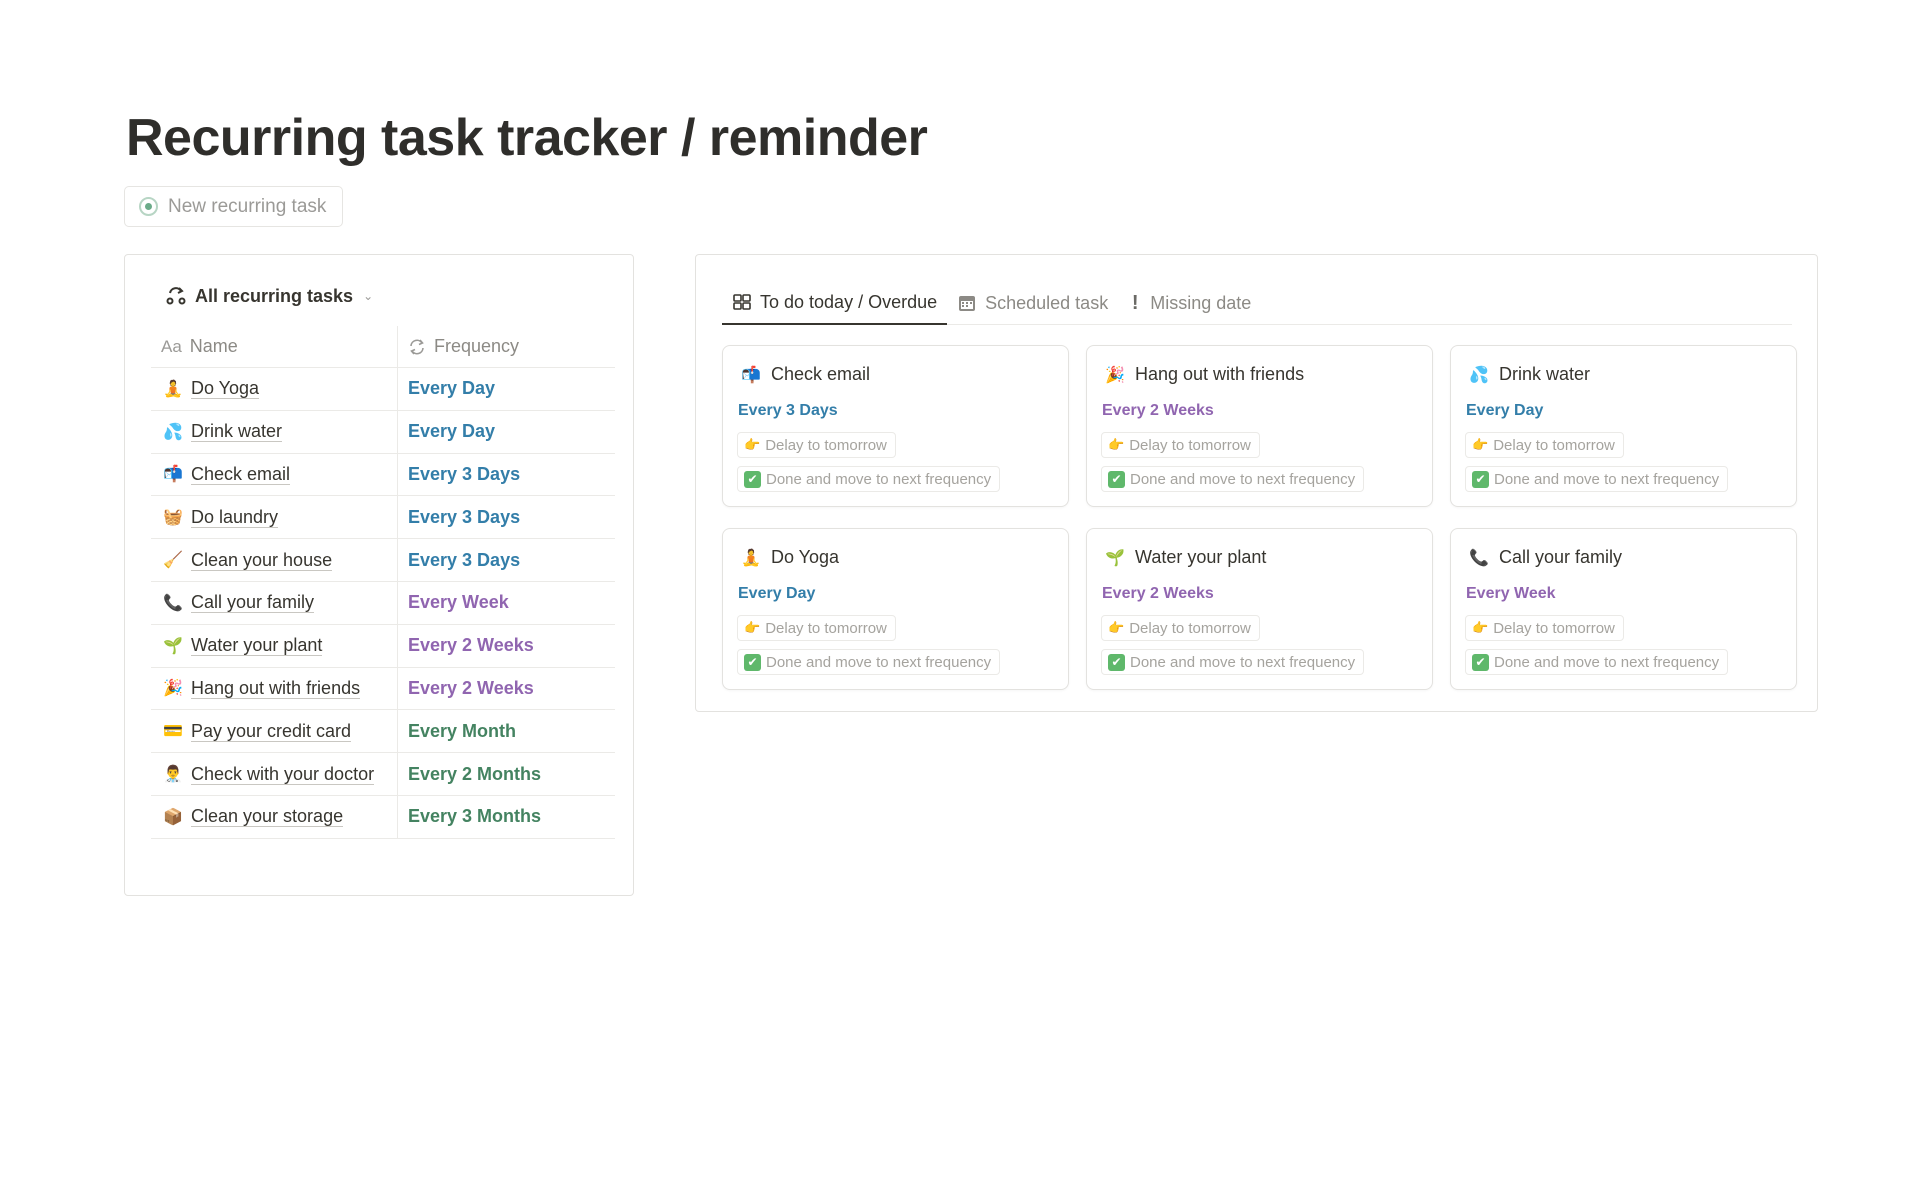 This screenshot has height=1199, width=1920. I want to click on column-header-name: Aa Name, so click(274, 346).